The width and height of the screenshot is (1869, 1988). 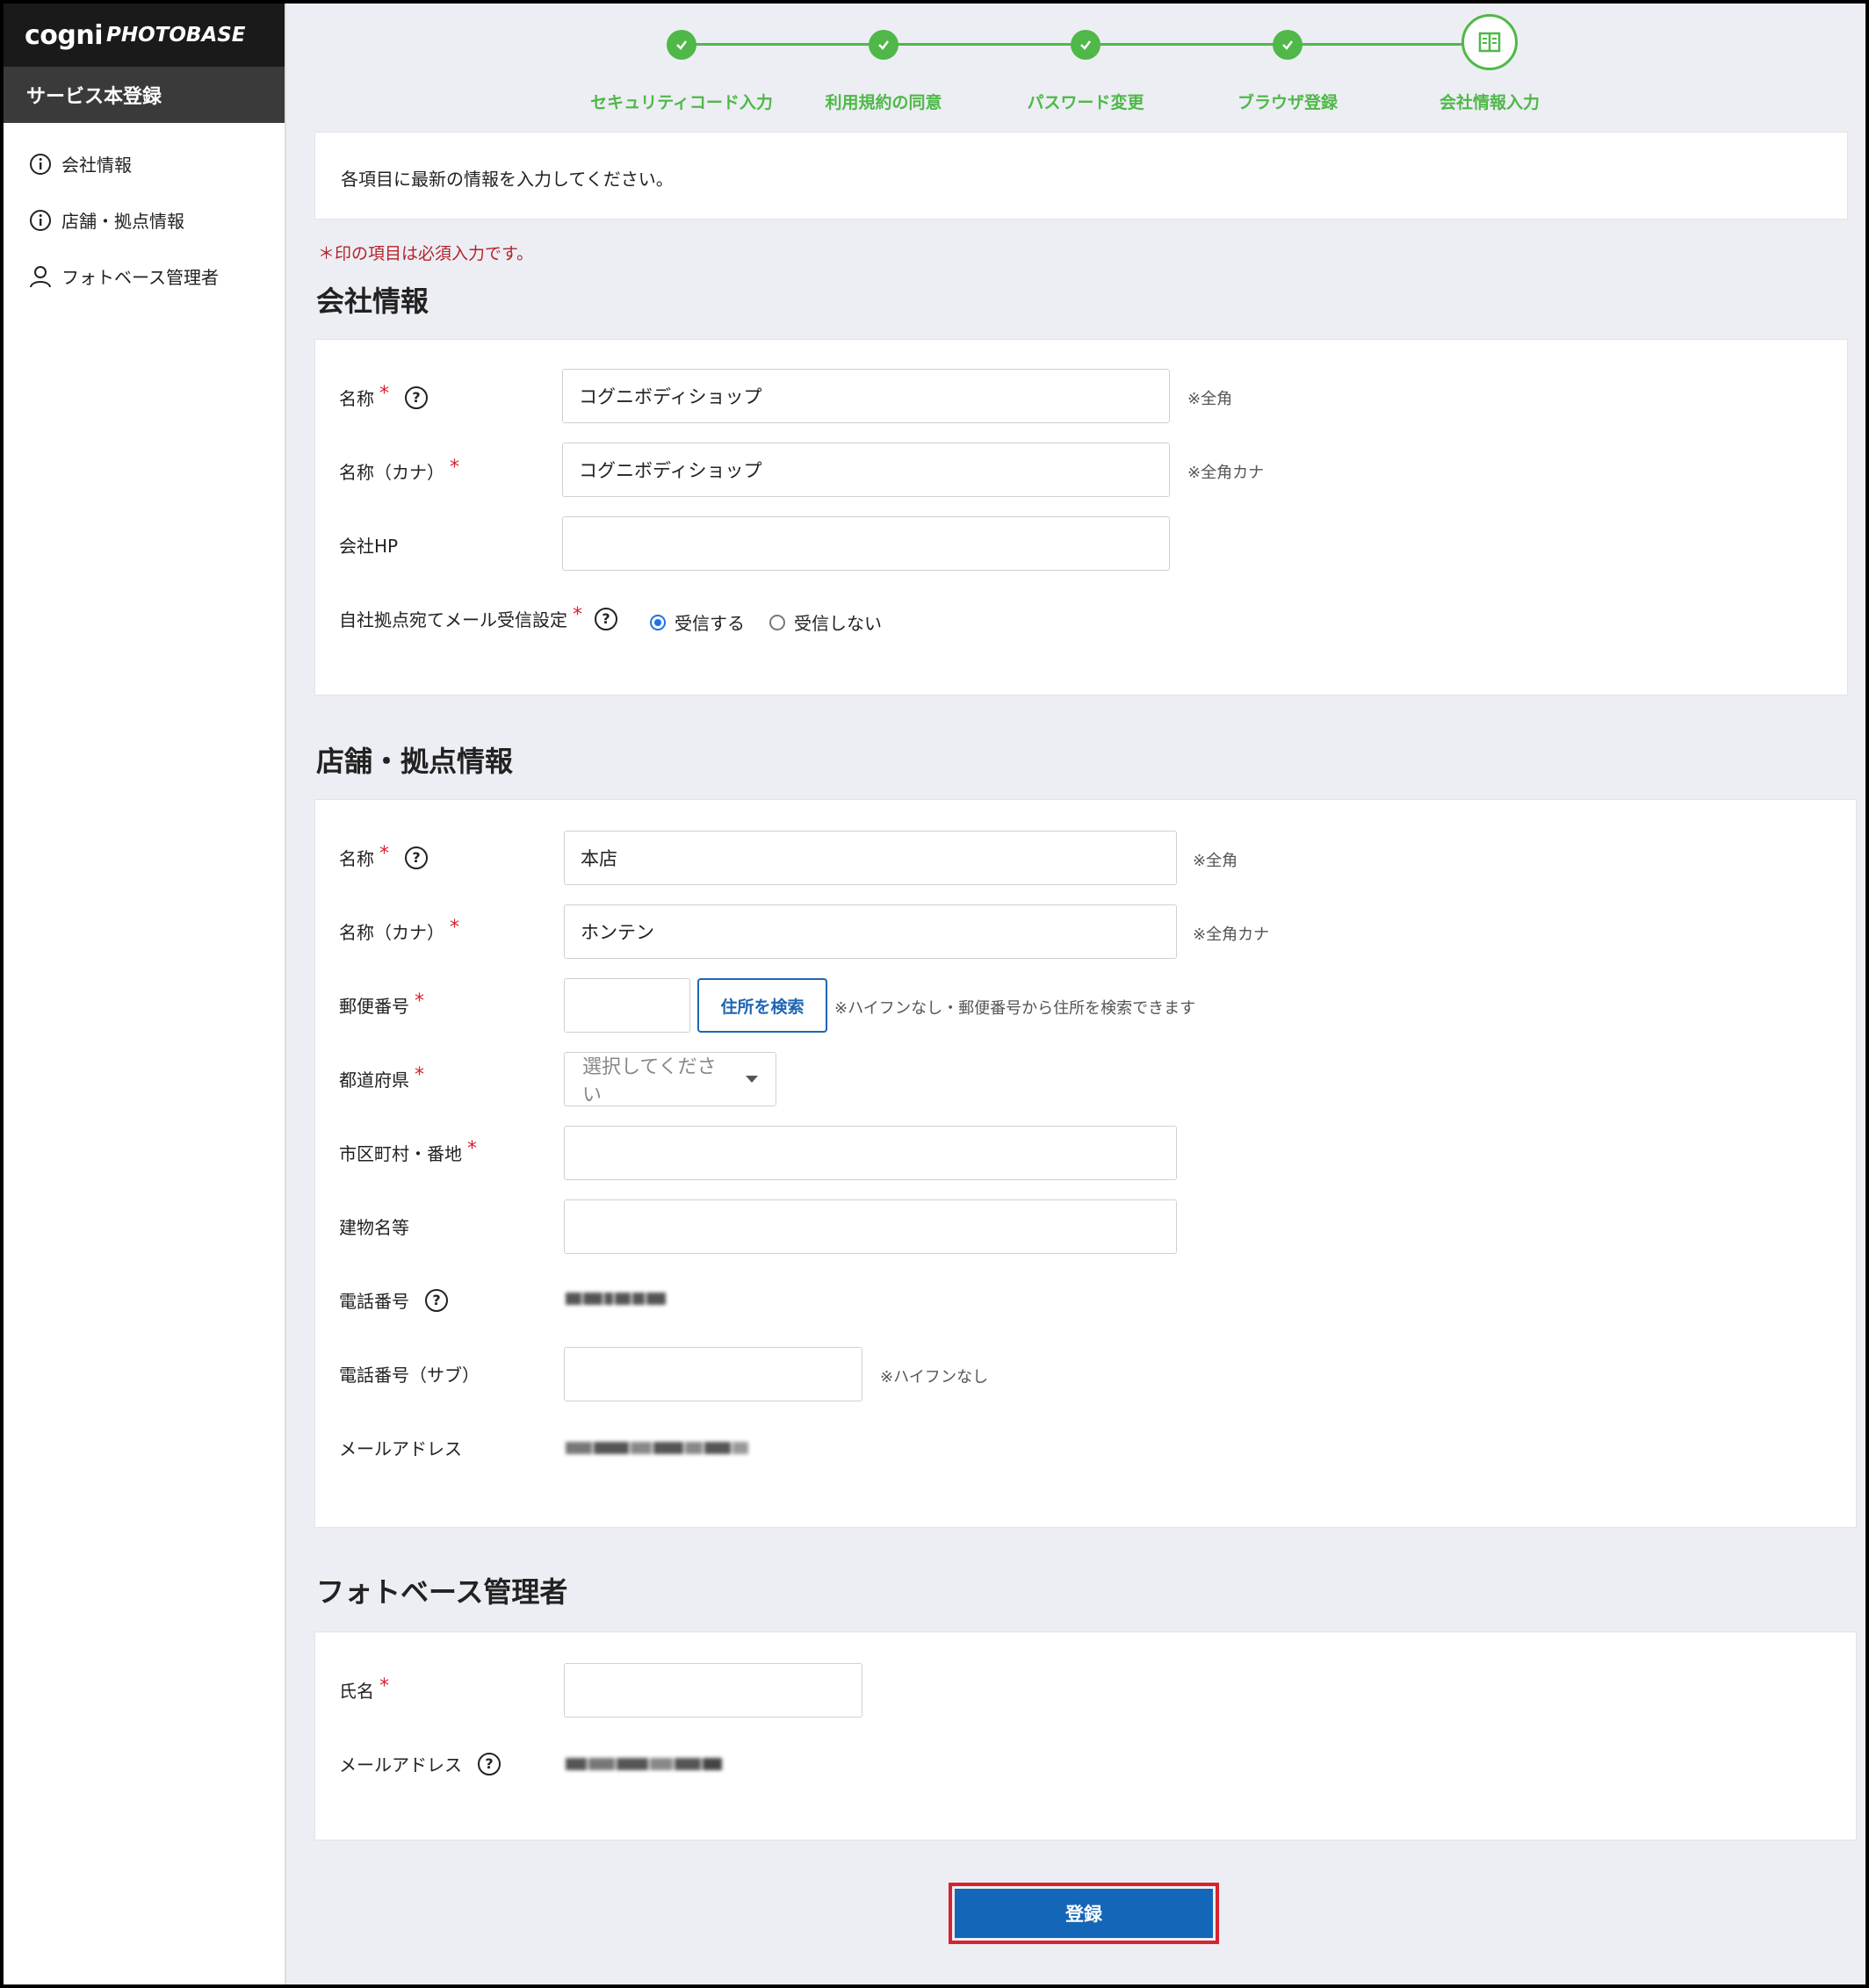 I want to click on sidebar-item-label: 店舗・拠点情報, so click(x=122, y=221).